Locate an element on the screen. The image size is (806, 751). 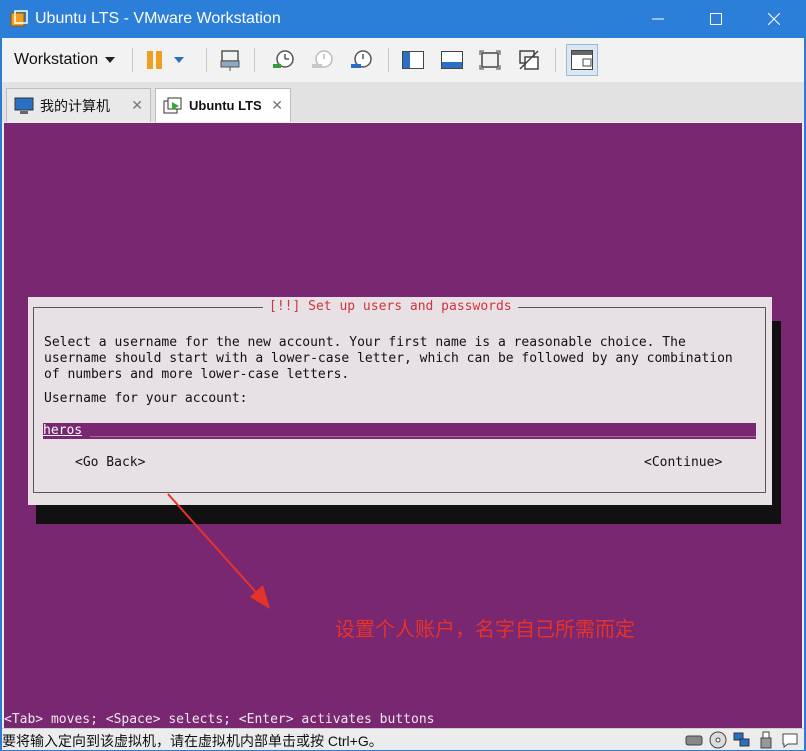
unity-button is located at coordinates (529, 60).